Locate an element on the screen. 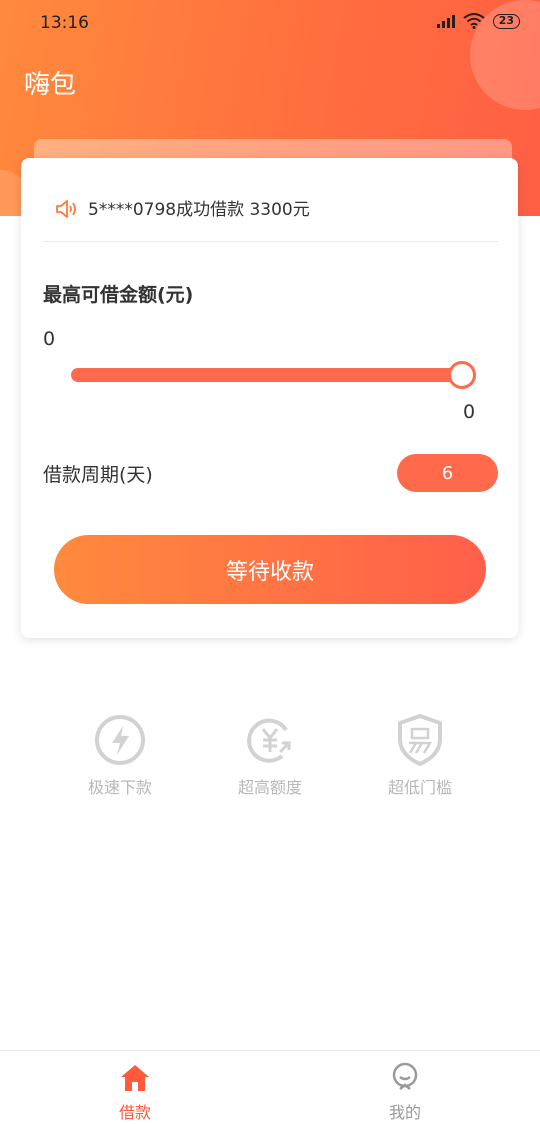 This screenshot has height=1124, width=540. amount-max-value: 0 is located at coordinates (469, 412).